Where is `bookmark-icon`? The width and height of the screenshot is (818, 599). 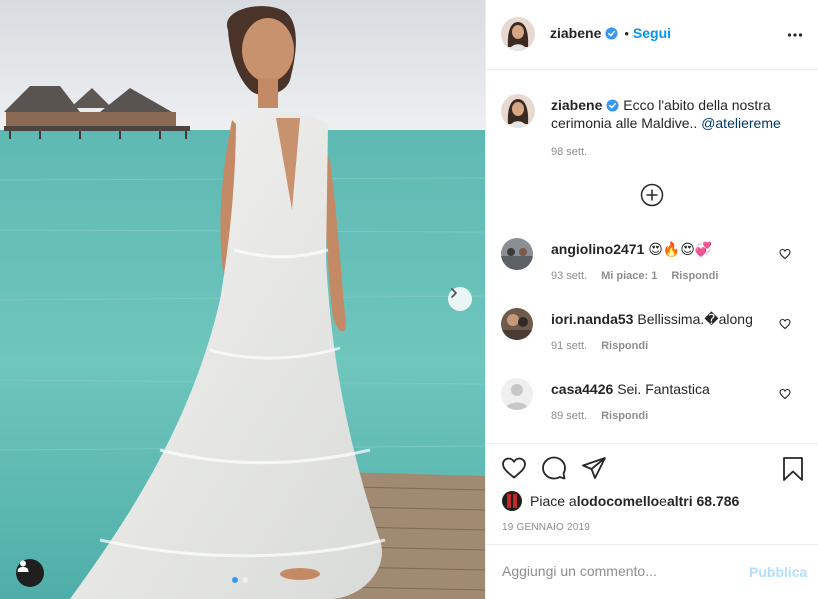 bookmark-icon is located at coordinates (793, 469).